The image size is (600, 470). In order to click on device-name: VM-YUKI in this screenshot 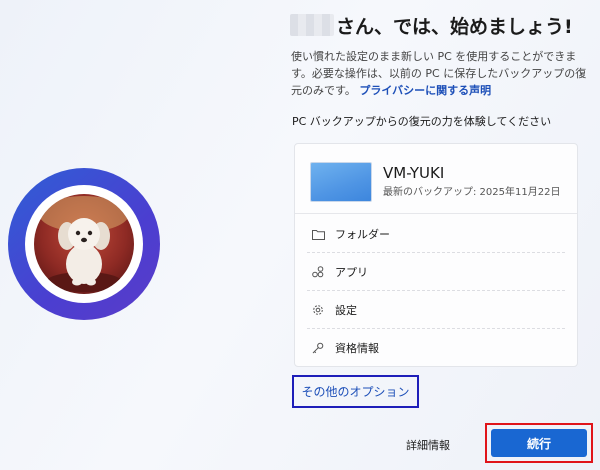, I will do `click(414, 173)`.